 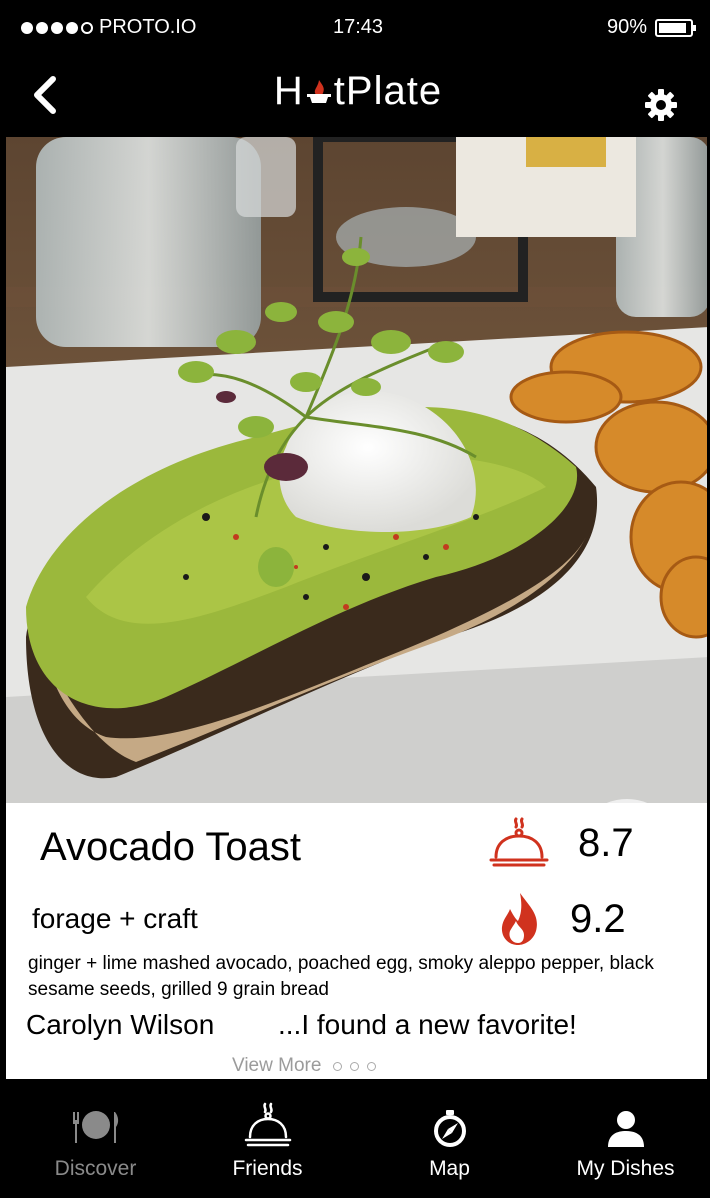 I want to click on flame-icon, so click(x=519, y=919).